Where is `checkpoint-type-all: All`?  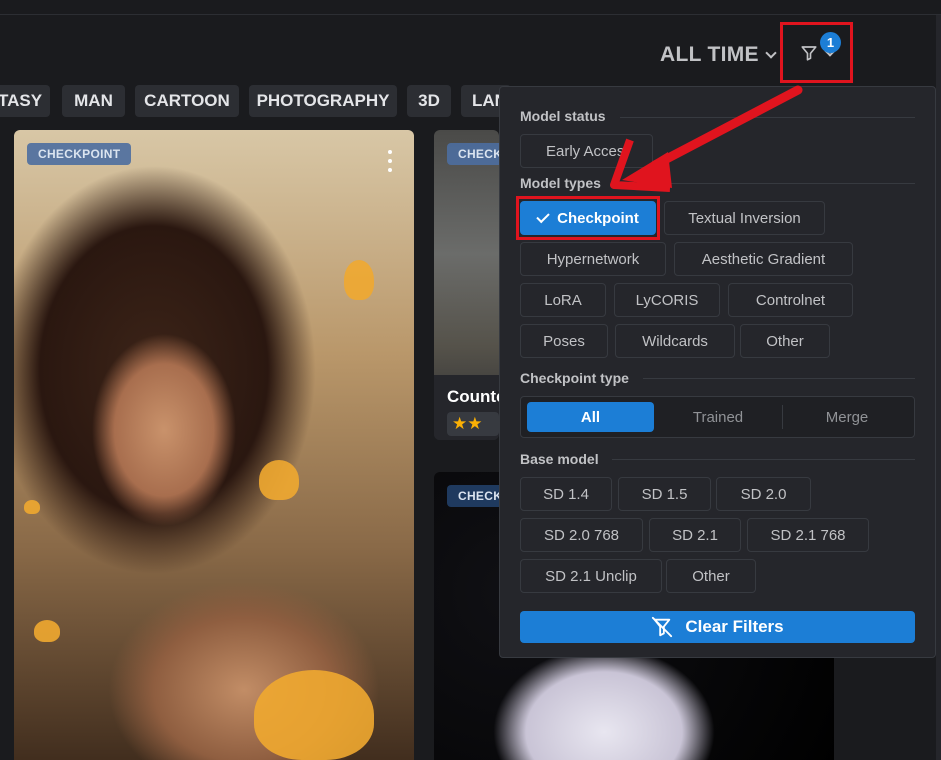 checkpoint-type-all: All is located at coordinates (590, 417).